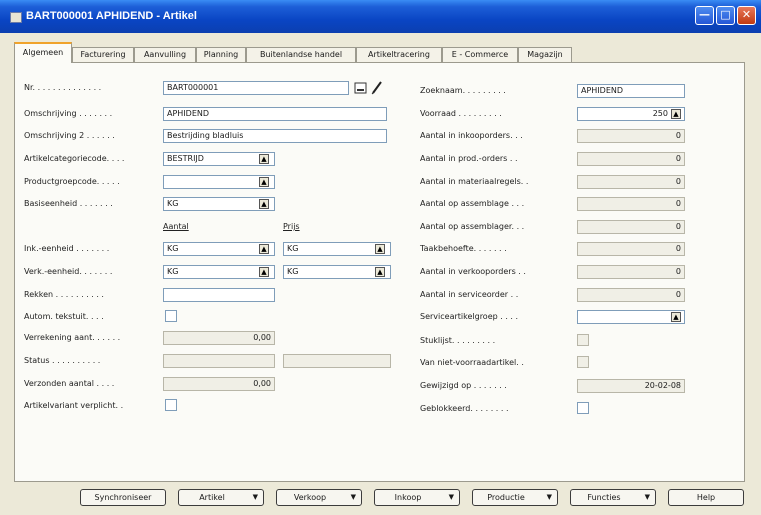  I want to click on aantal-column-header: Aantal, so click(176, 226).